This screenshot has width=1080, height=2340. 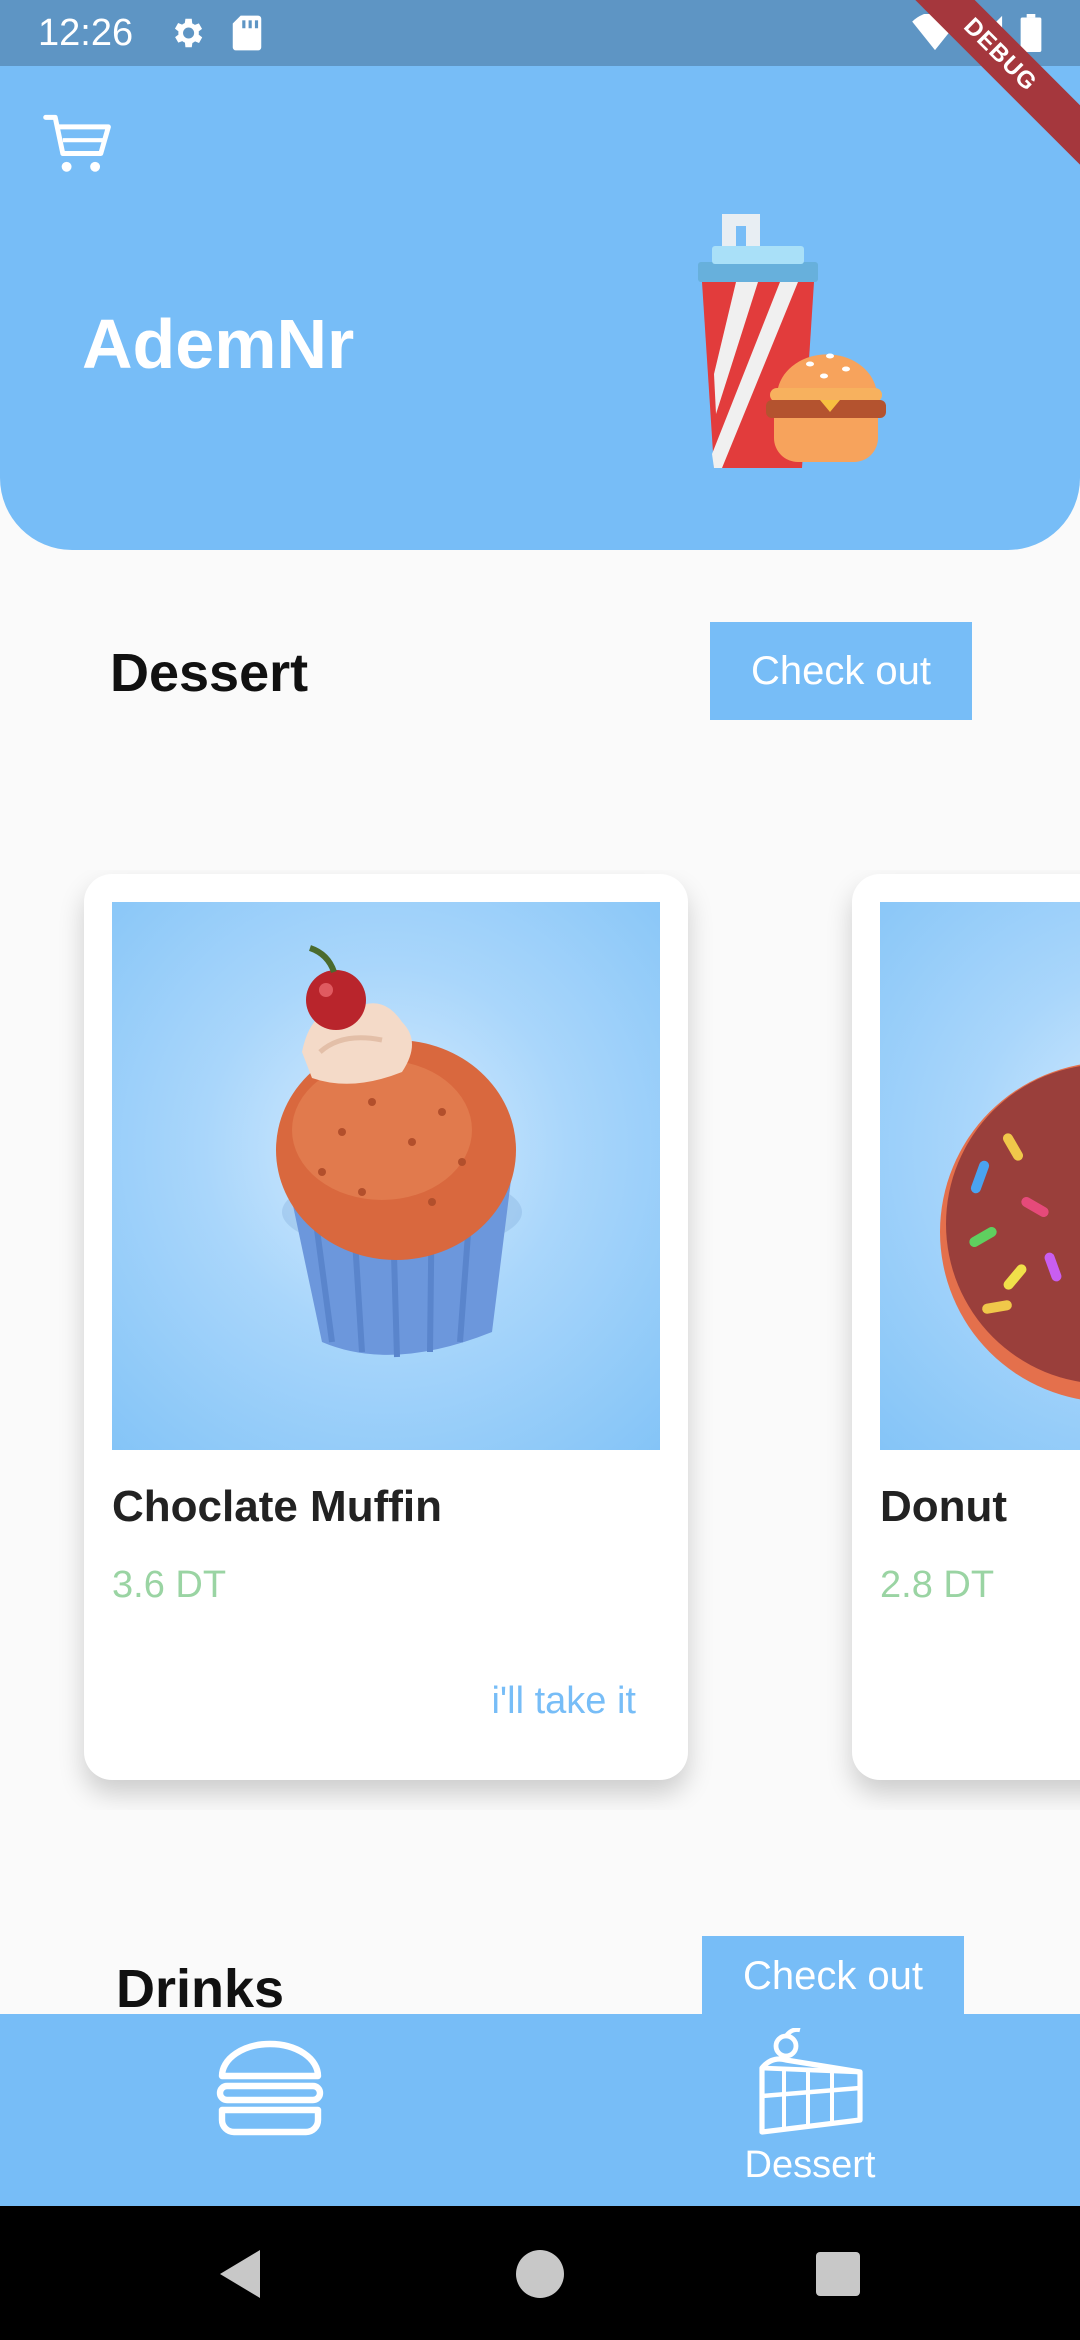 I want to click on dessert-checkout-button: Check out, so click(x=841, y=671).